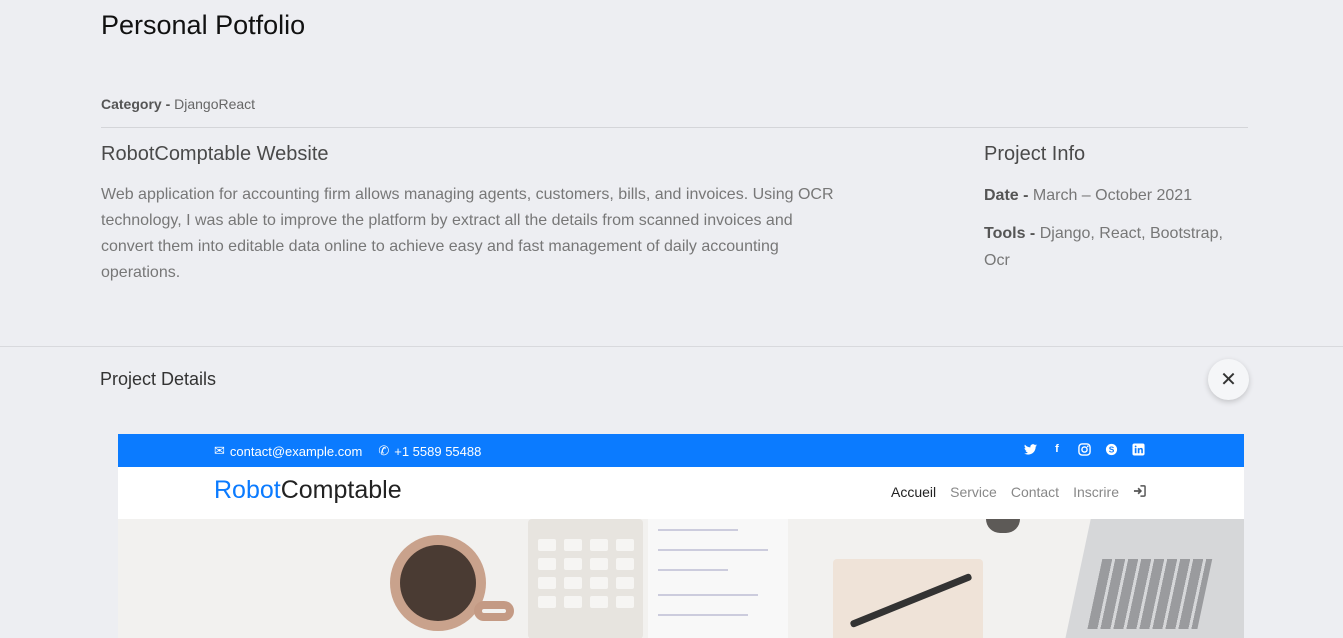 This screenshot has height=638, width=1343. What do you see at coordinates (1114, 247) in the screenshot?
I see `project-tools: Tools - Django, React, Bootstrap, Ocr` at bounding box center [1114, 247].